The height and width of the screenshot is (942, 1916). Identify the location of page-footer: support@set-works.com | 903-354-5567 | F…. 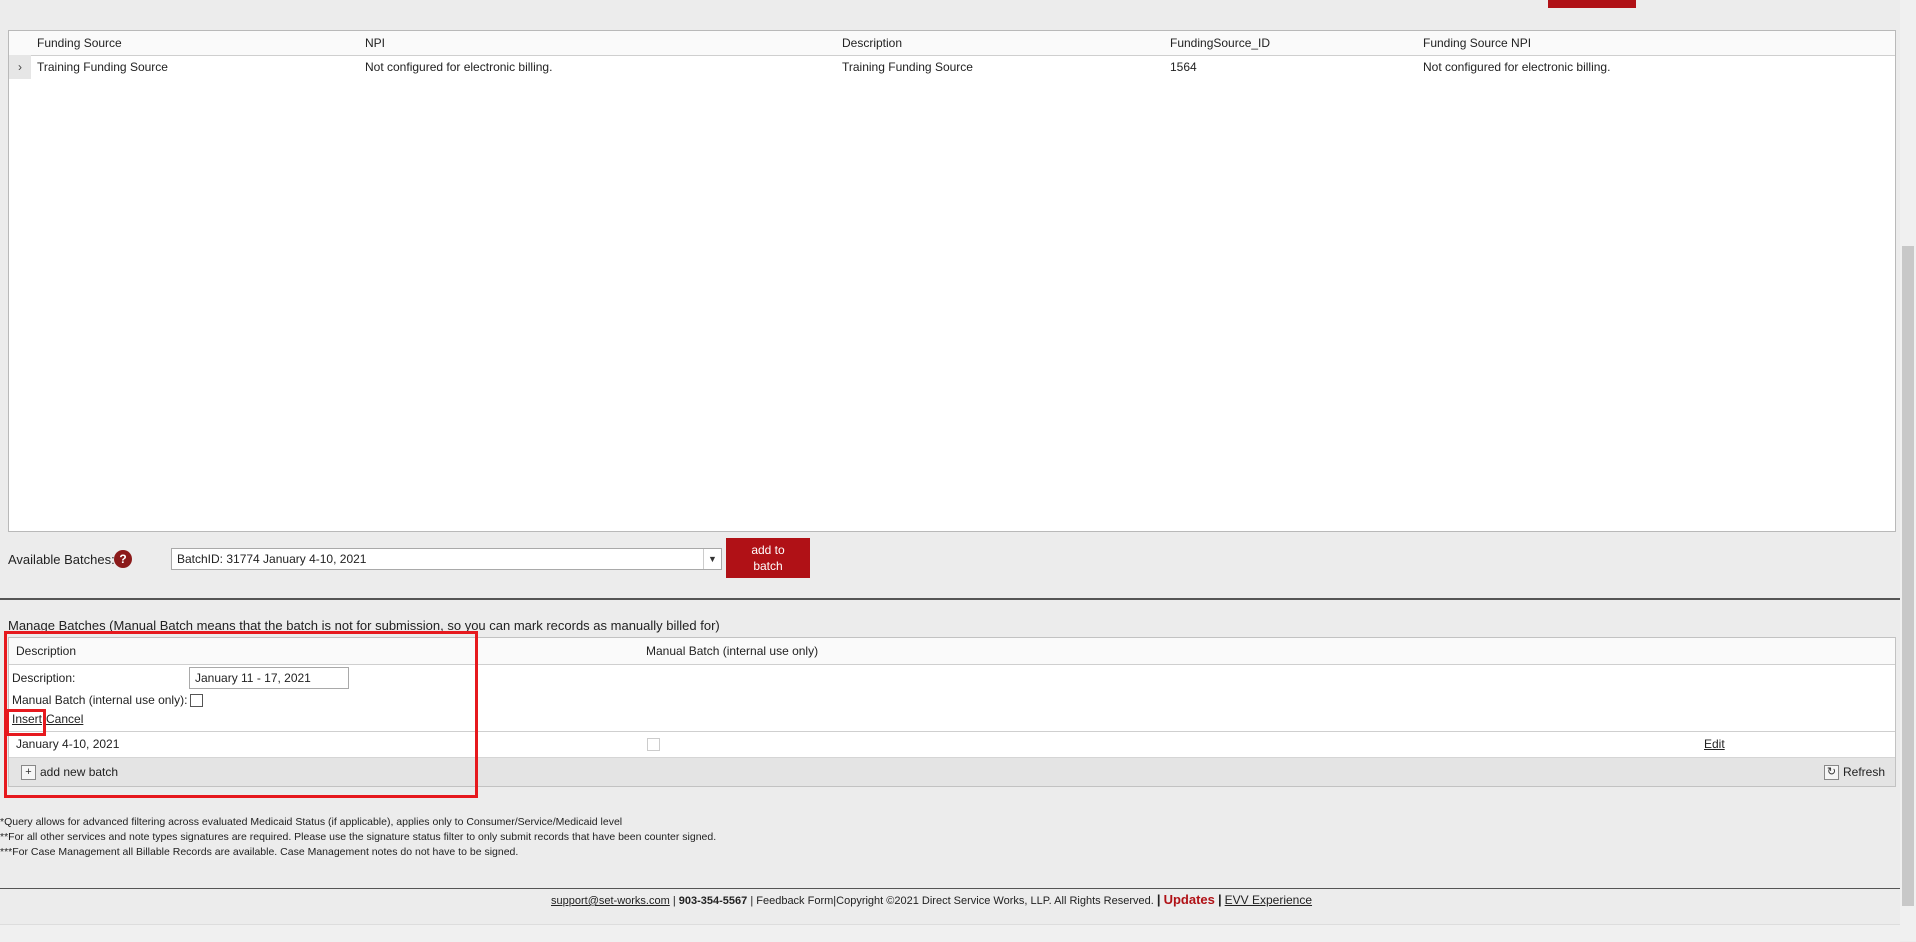
(931, 899).